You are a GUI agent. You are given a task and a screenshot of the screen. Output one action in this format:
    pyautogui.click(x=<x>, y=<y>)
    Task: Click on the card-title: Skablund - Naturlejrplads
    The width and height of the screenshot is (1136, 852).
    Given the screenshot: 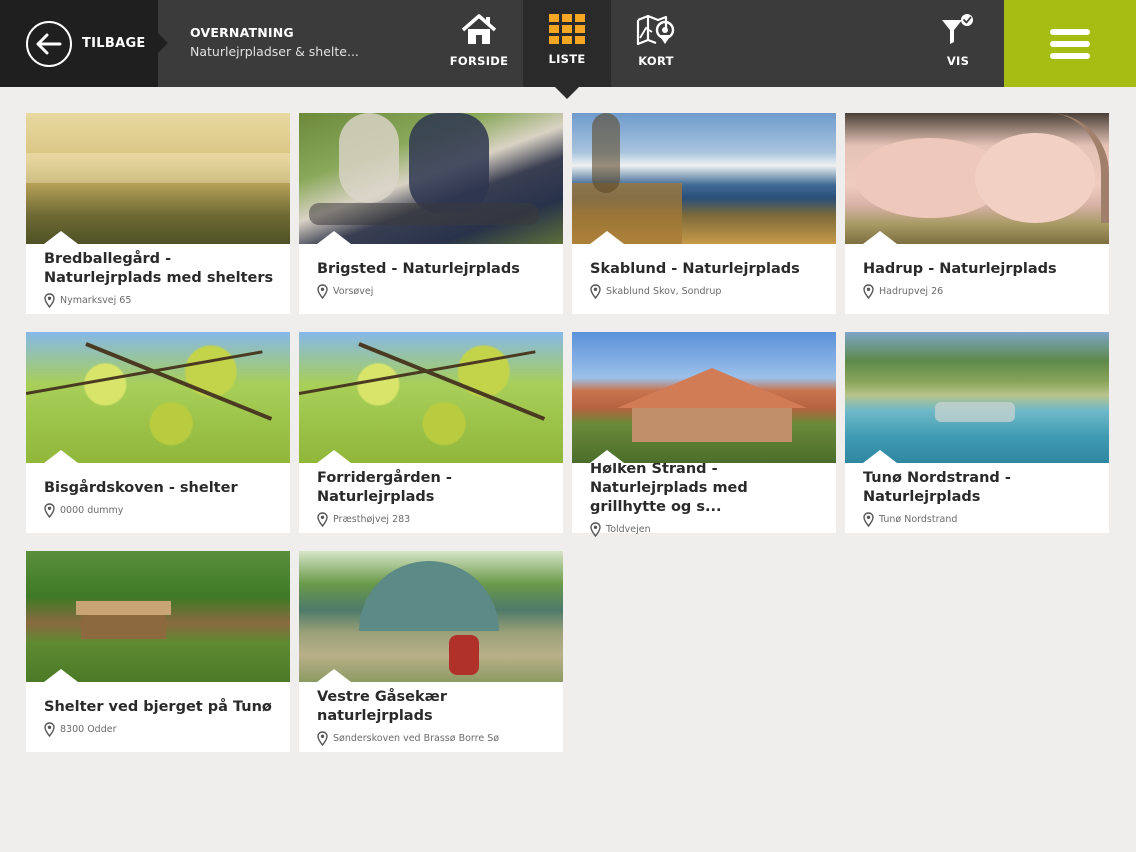 What is the action you would take?
    pyautogui.click(x=695, y=268)
    